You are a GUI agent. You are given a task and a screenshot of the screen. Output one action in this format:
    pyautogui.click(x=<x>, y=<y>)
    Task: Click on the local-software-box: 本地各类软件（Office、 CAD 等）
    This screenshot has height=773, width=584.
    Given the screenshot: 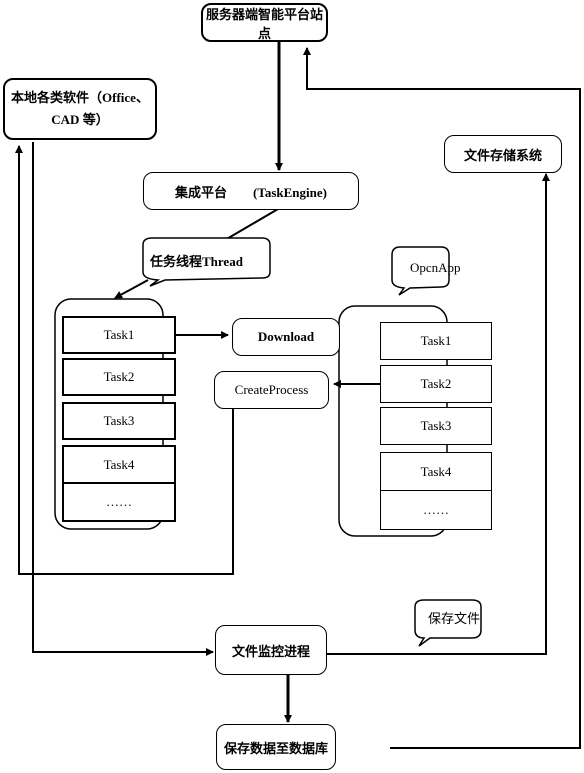 What is the action you would take?
    pyautogui.click(x=80, y=109)
    